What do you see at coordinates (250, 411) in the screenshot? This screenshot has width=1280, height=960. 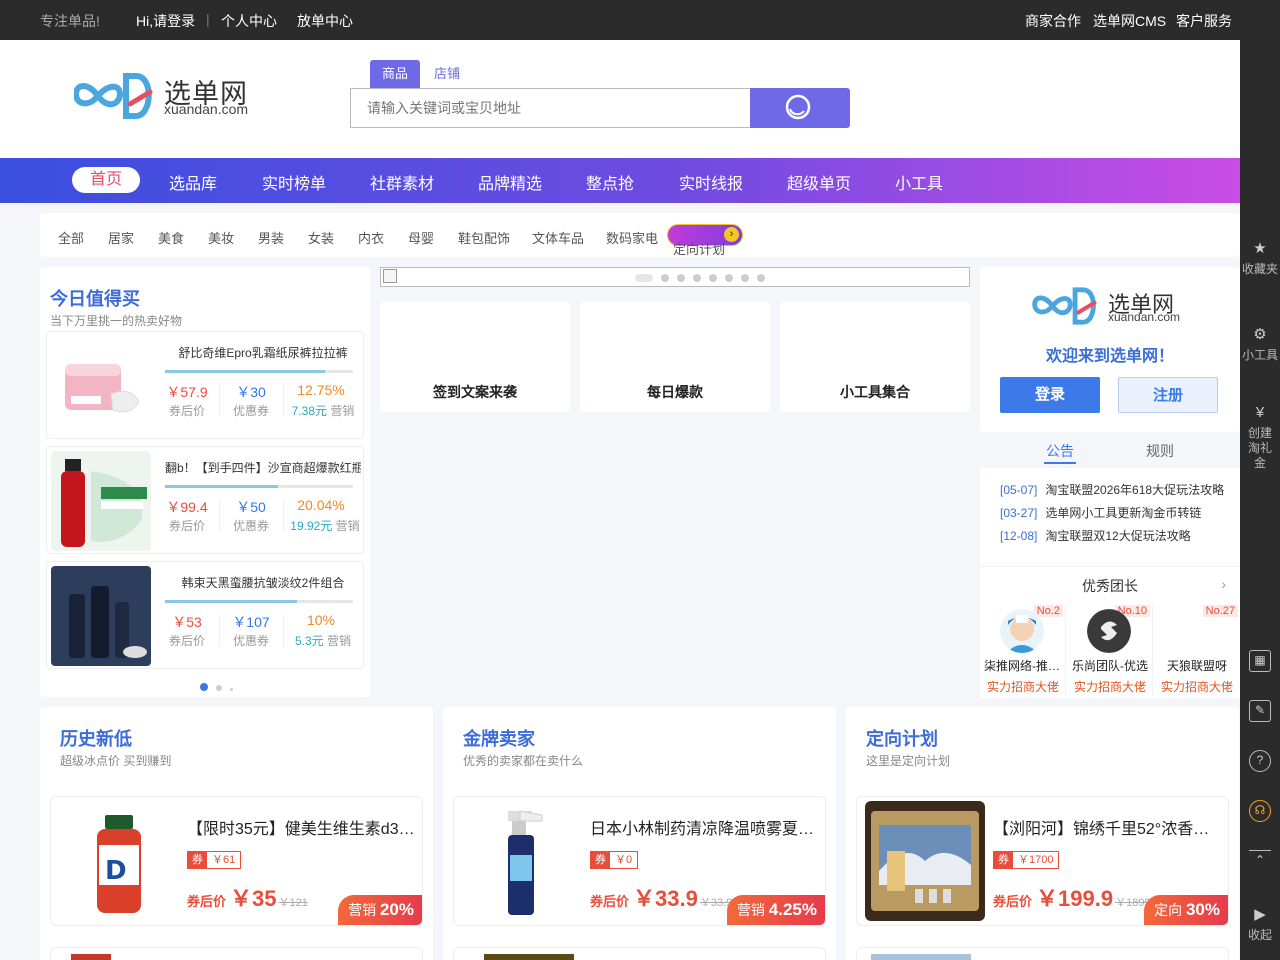 I see `product-coupon-label: 优惠券` at bounding box center [250, 411].